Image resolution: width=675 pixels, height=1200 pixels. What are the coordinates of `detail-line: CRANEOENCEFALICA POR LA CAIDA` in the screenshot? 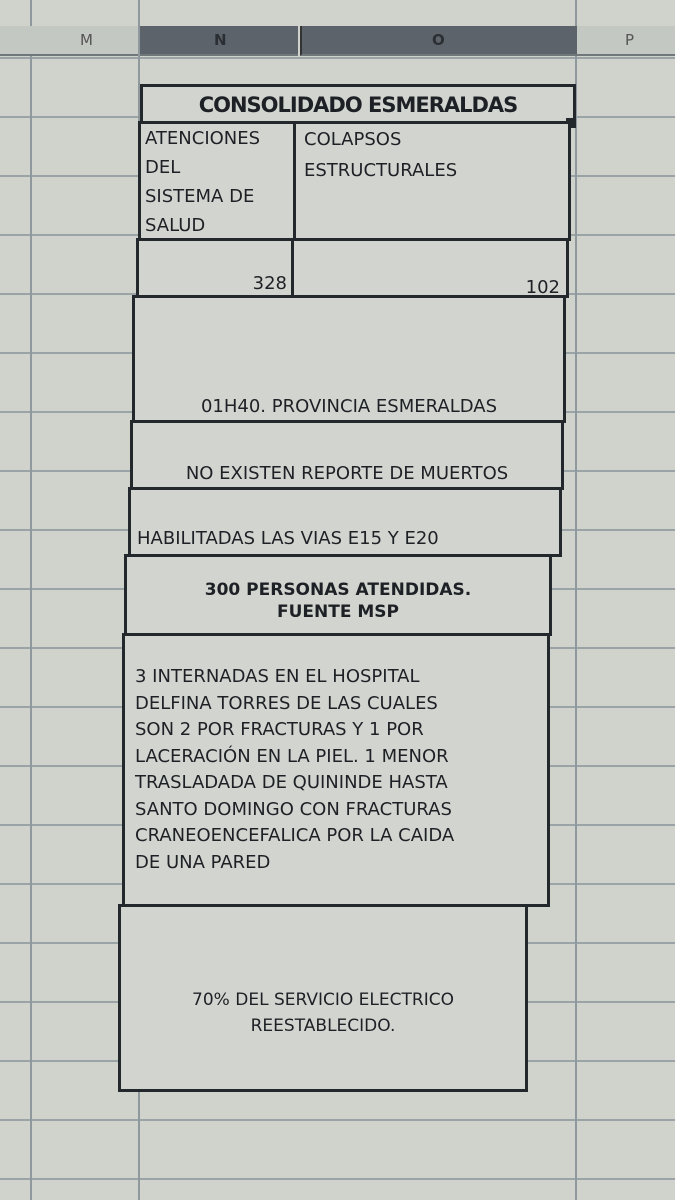 It's located at (295, 835).